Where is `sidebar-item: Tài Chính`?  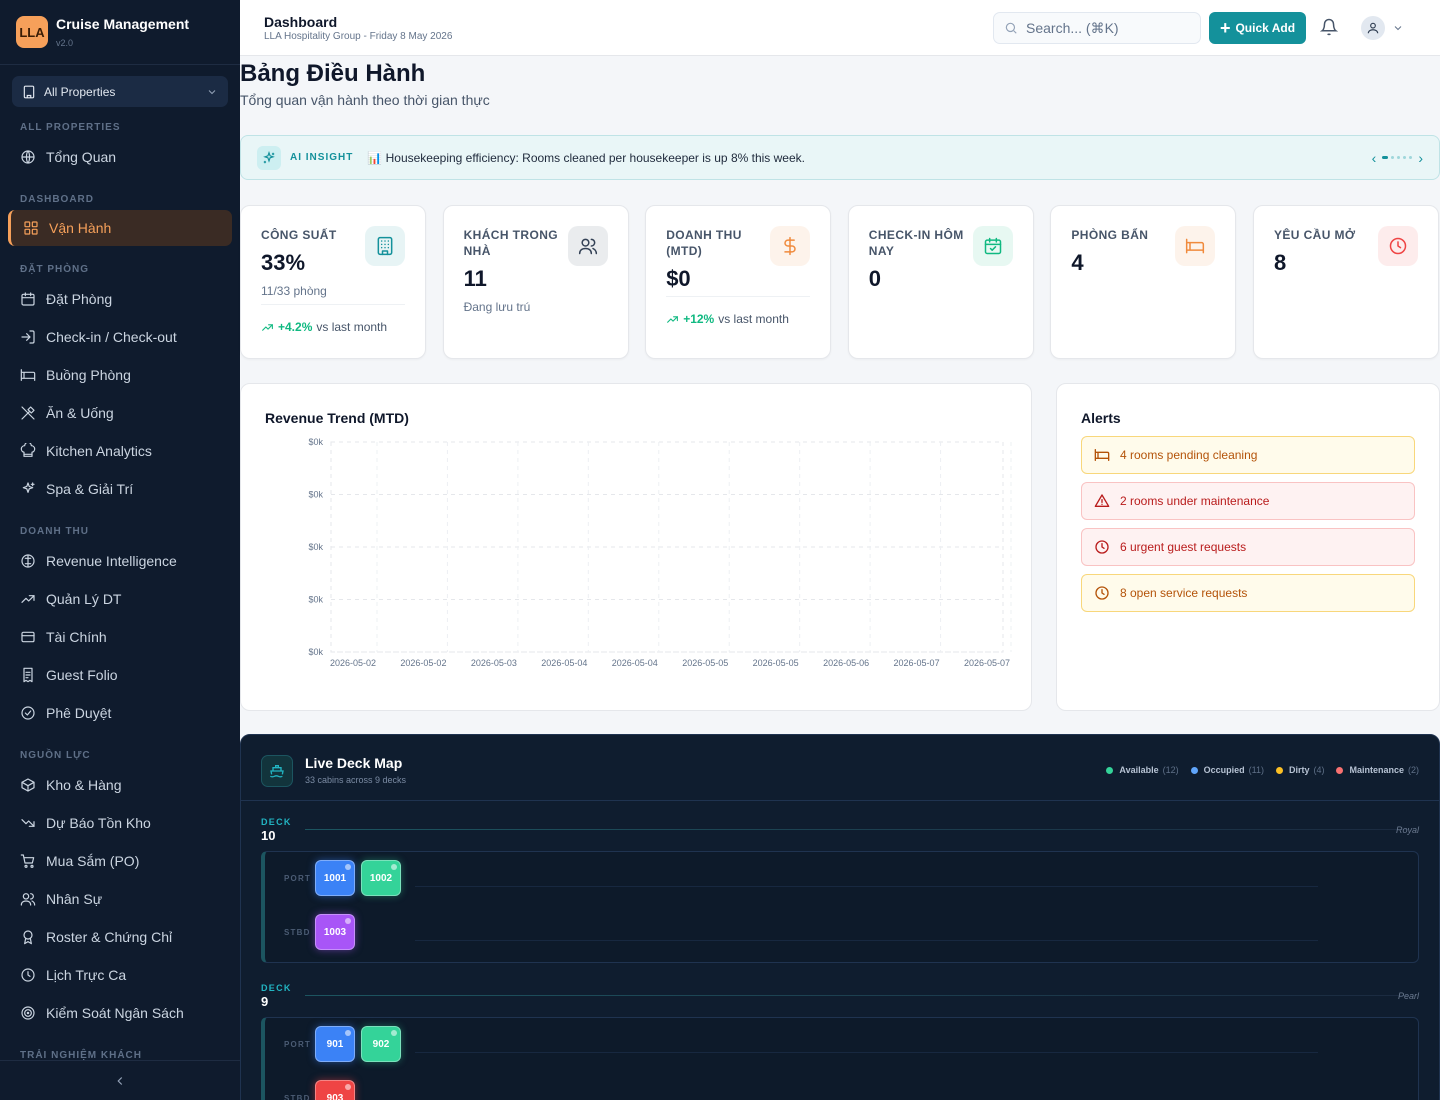 sidebar-item: Tài Chính is located at coordinates (120, 637).